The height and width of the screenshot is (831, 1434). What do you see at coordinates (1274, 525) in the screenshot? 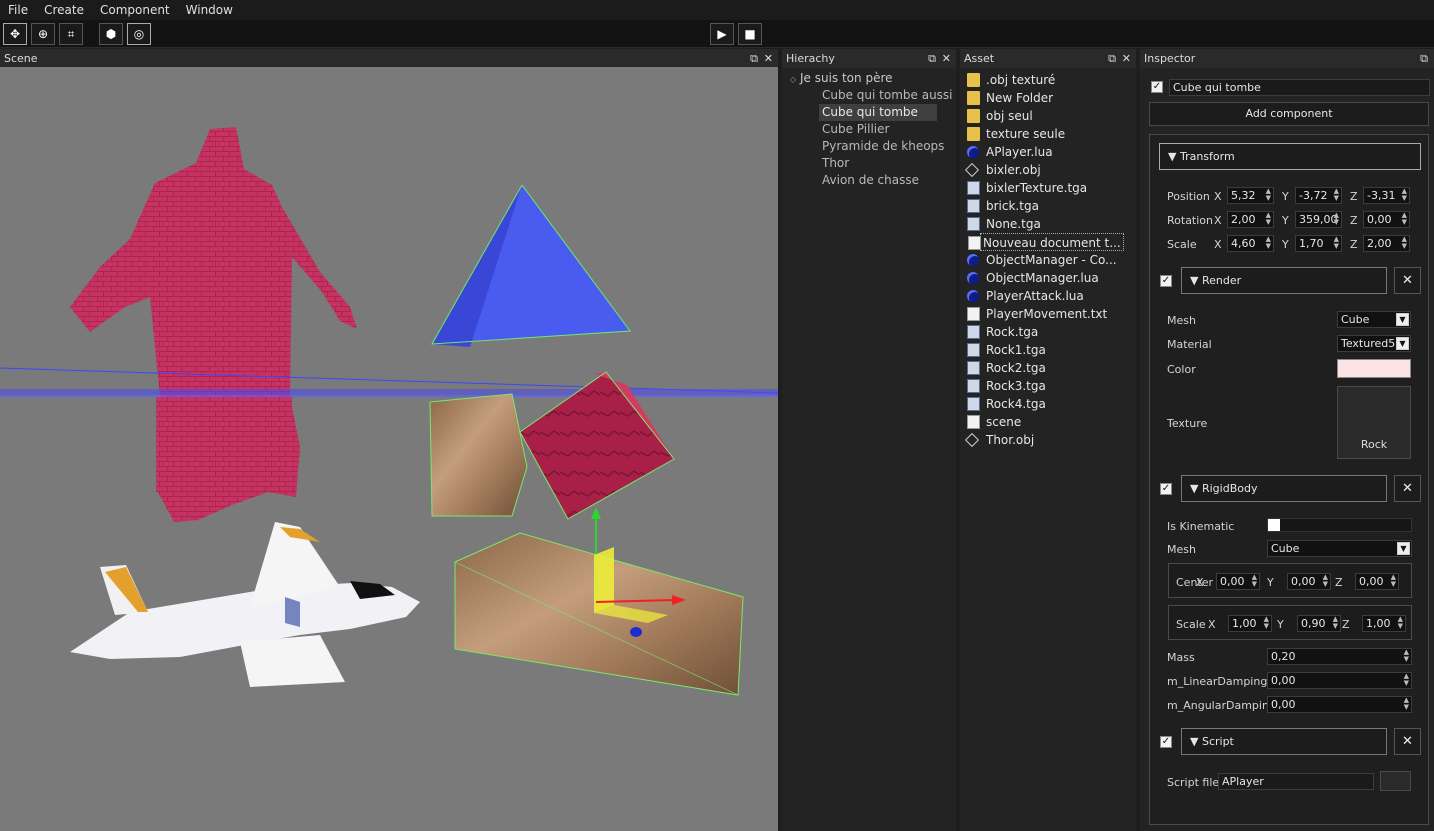
I see `kinematic-checkbox` at bounding box center [1274, 525].